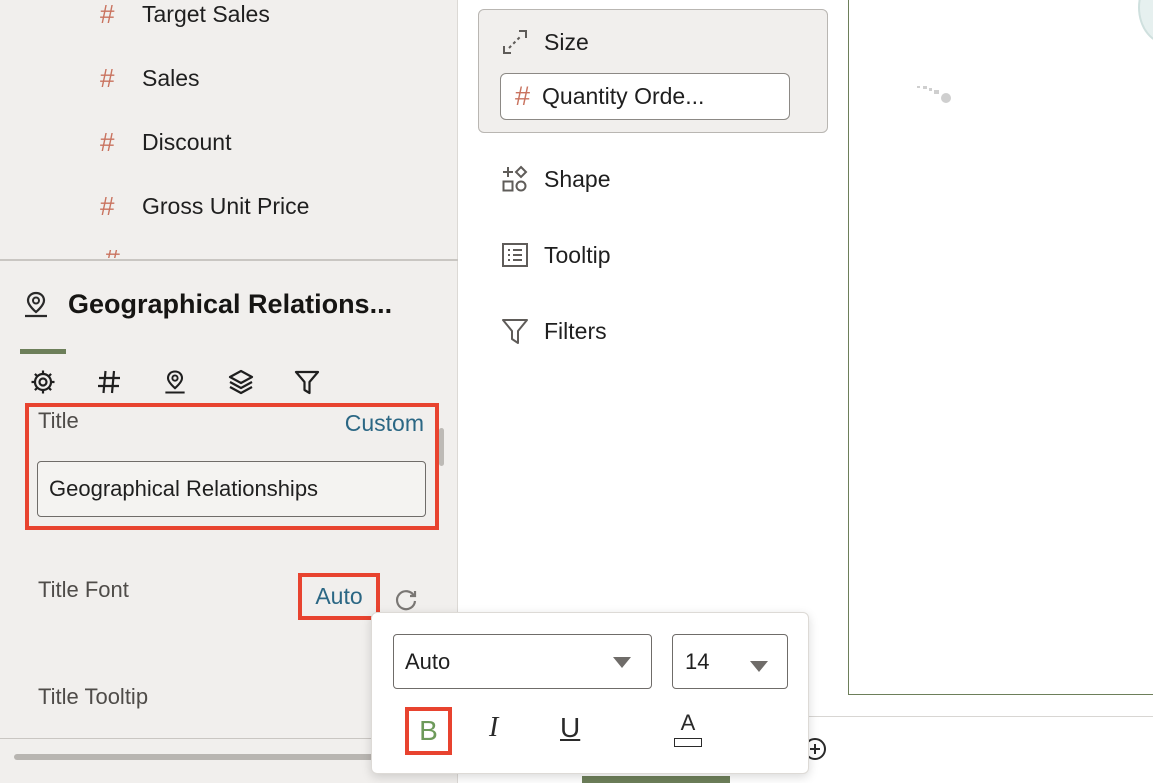 This screenshot has width=1153, height=783. I want to click on field-target-sales: # Target Sales, so click(185, 17).